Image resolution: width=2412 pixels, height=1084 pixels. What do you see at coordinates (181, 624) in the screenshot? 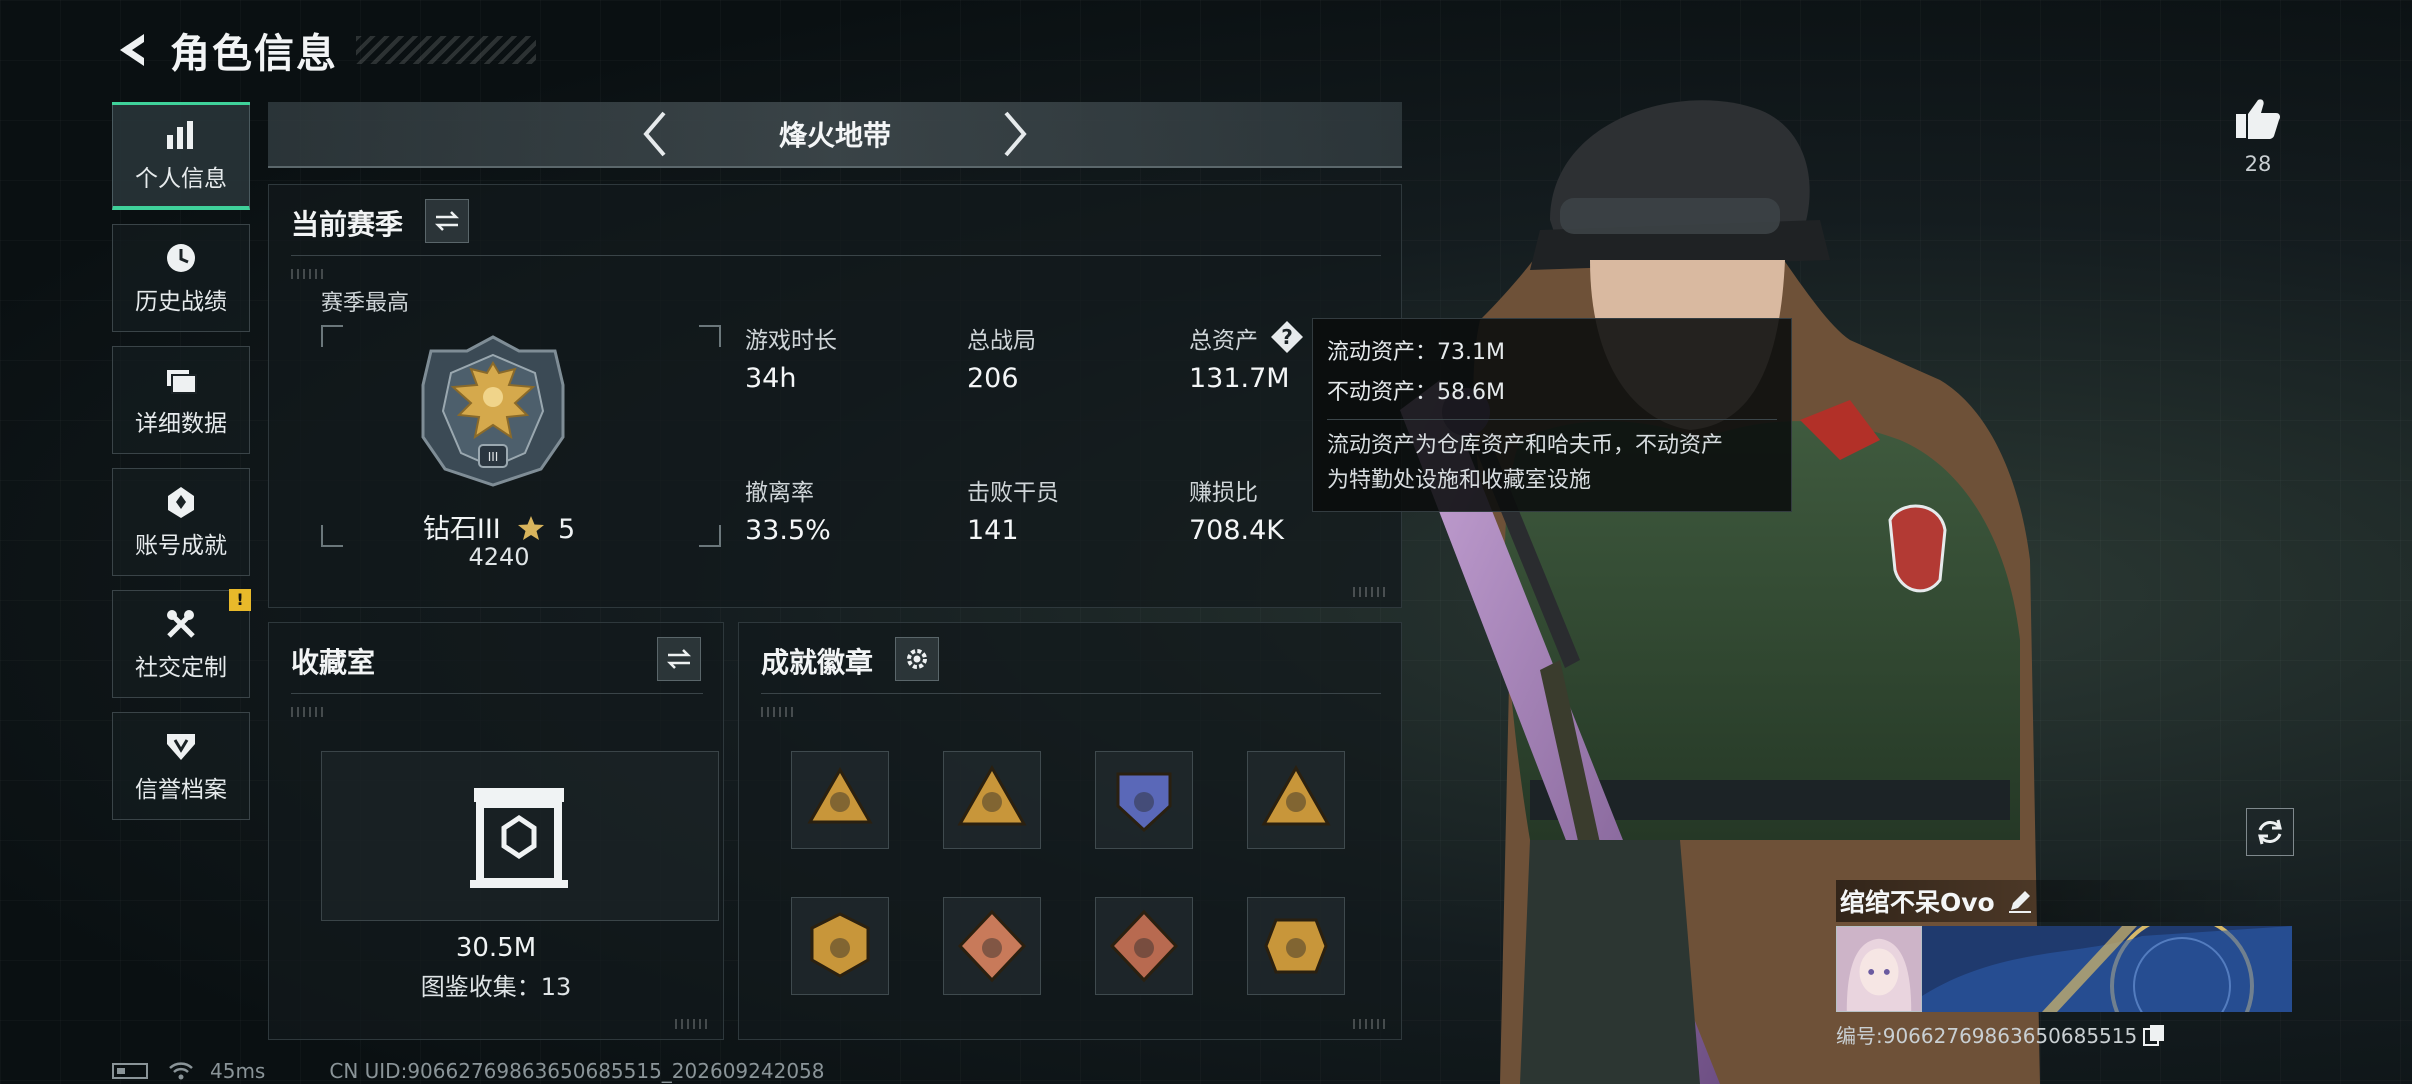
I see `tools-icon` at bounding box center [181, 624].